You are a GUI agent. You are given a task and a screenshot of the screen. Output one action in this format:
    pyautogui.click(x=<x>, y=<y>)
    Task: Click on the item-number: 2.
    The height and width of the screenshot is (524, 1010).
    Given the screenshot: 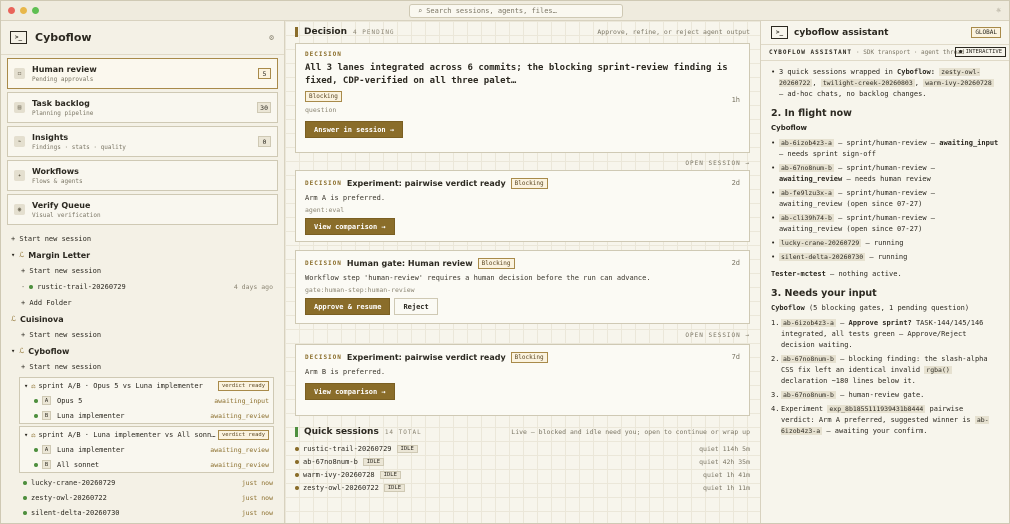 What is the action you would take?
    pyautogui.click(x=775, y=359)
    